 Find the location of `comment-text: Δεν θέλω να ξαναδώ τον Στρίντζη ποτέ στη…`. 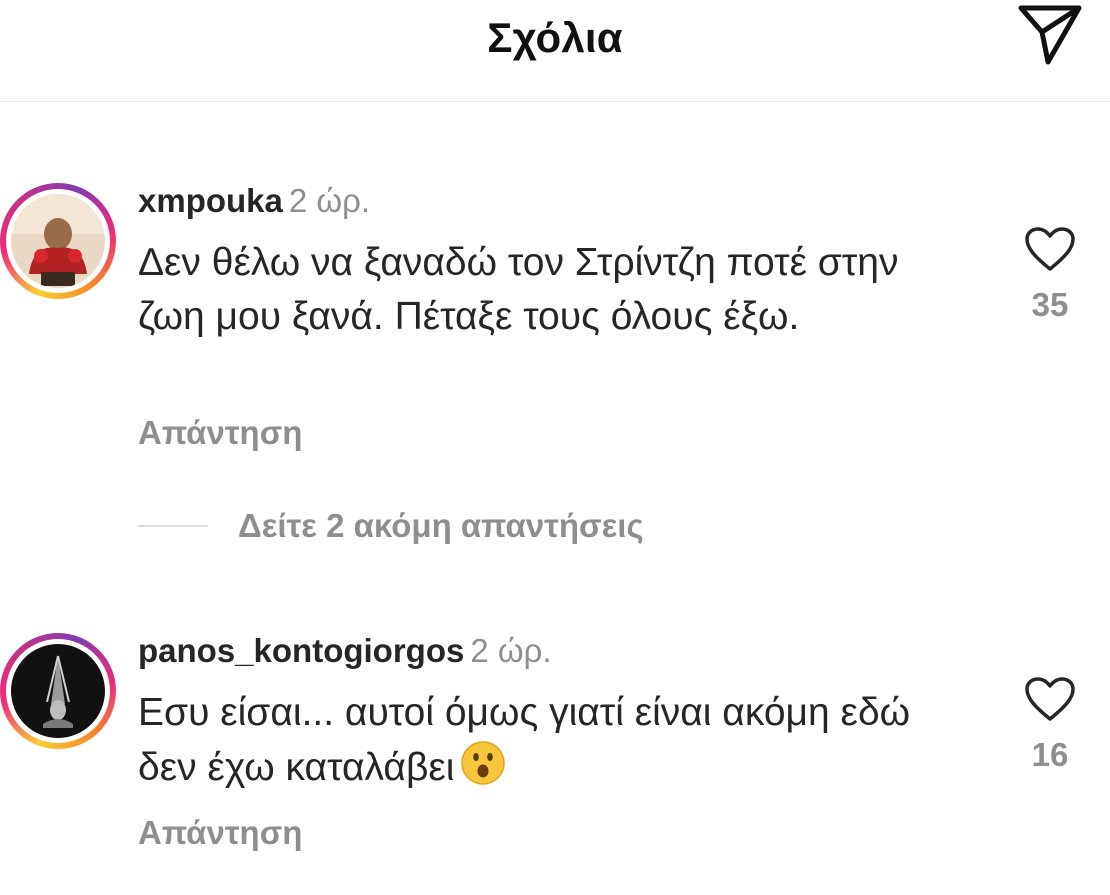

comment-text: Δεν θέλω να ξαναδώ τον Στρίντζη ποτέ στη… is located at coordinates (518, 289).